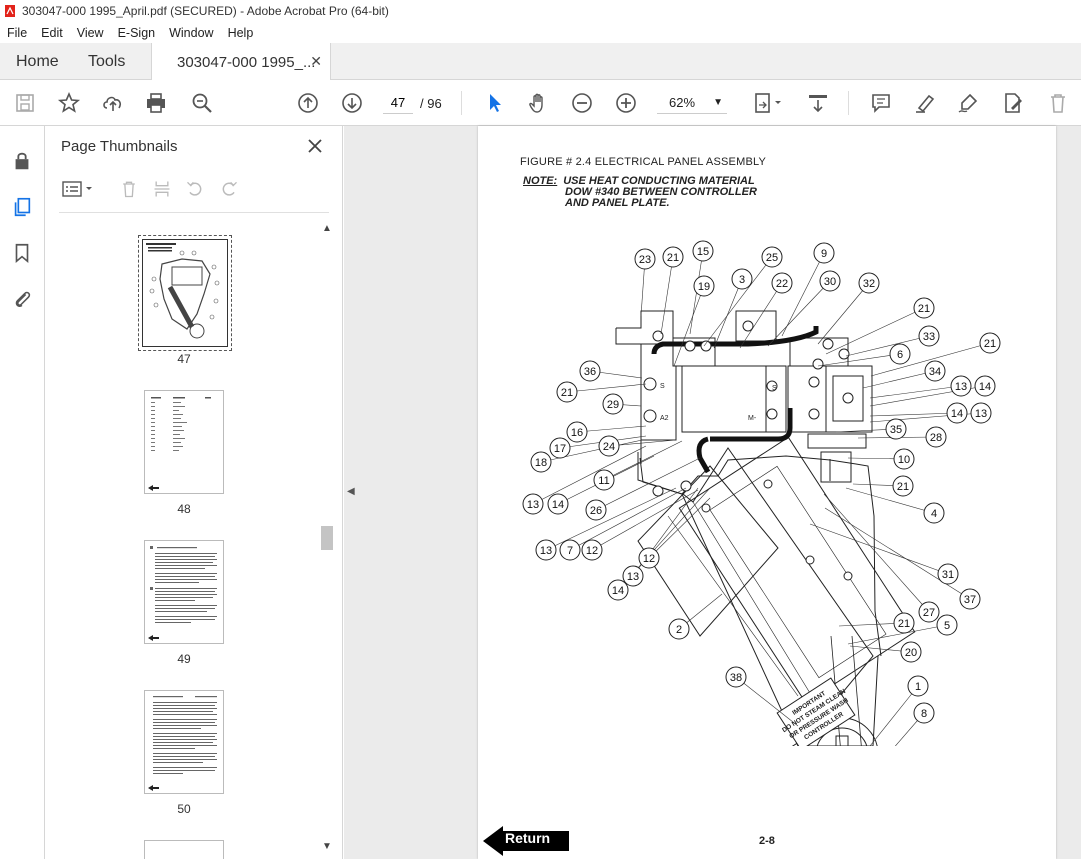 The height and width of the screenshot is (859, 1081). I want to click on zoom-in-button, so click(626, 103).